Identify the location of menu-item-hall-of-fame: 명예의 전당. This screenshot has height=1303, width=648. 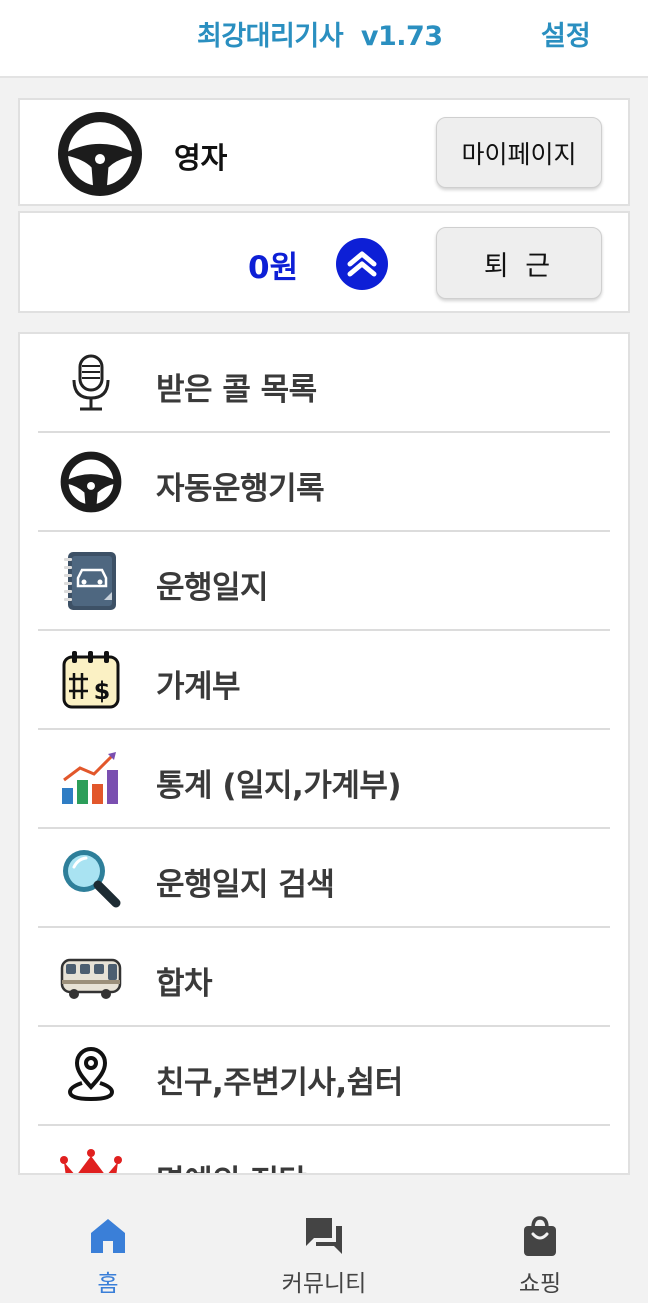
(324, 1149).